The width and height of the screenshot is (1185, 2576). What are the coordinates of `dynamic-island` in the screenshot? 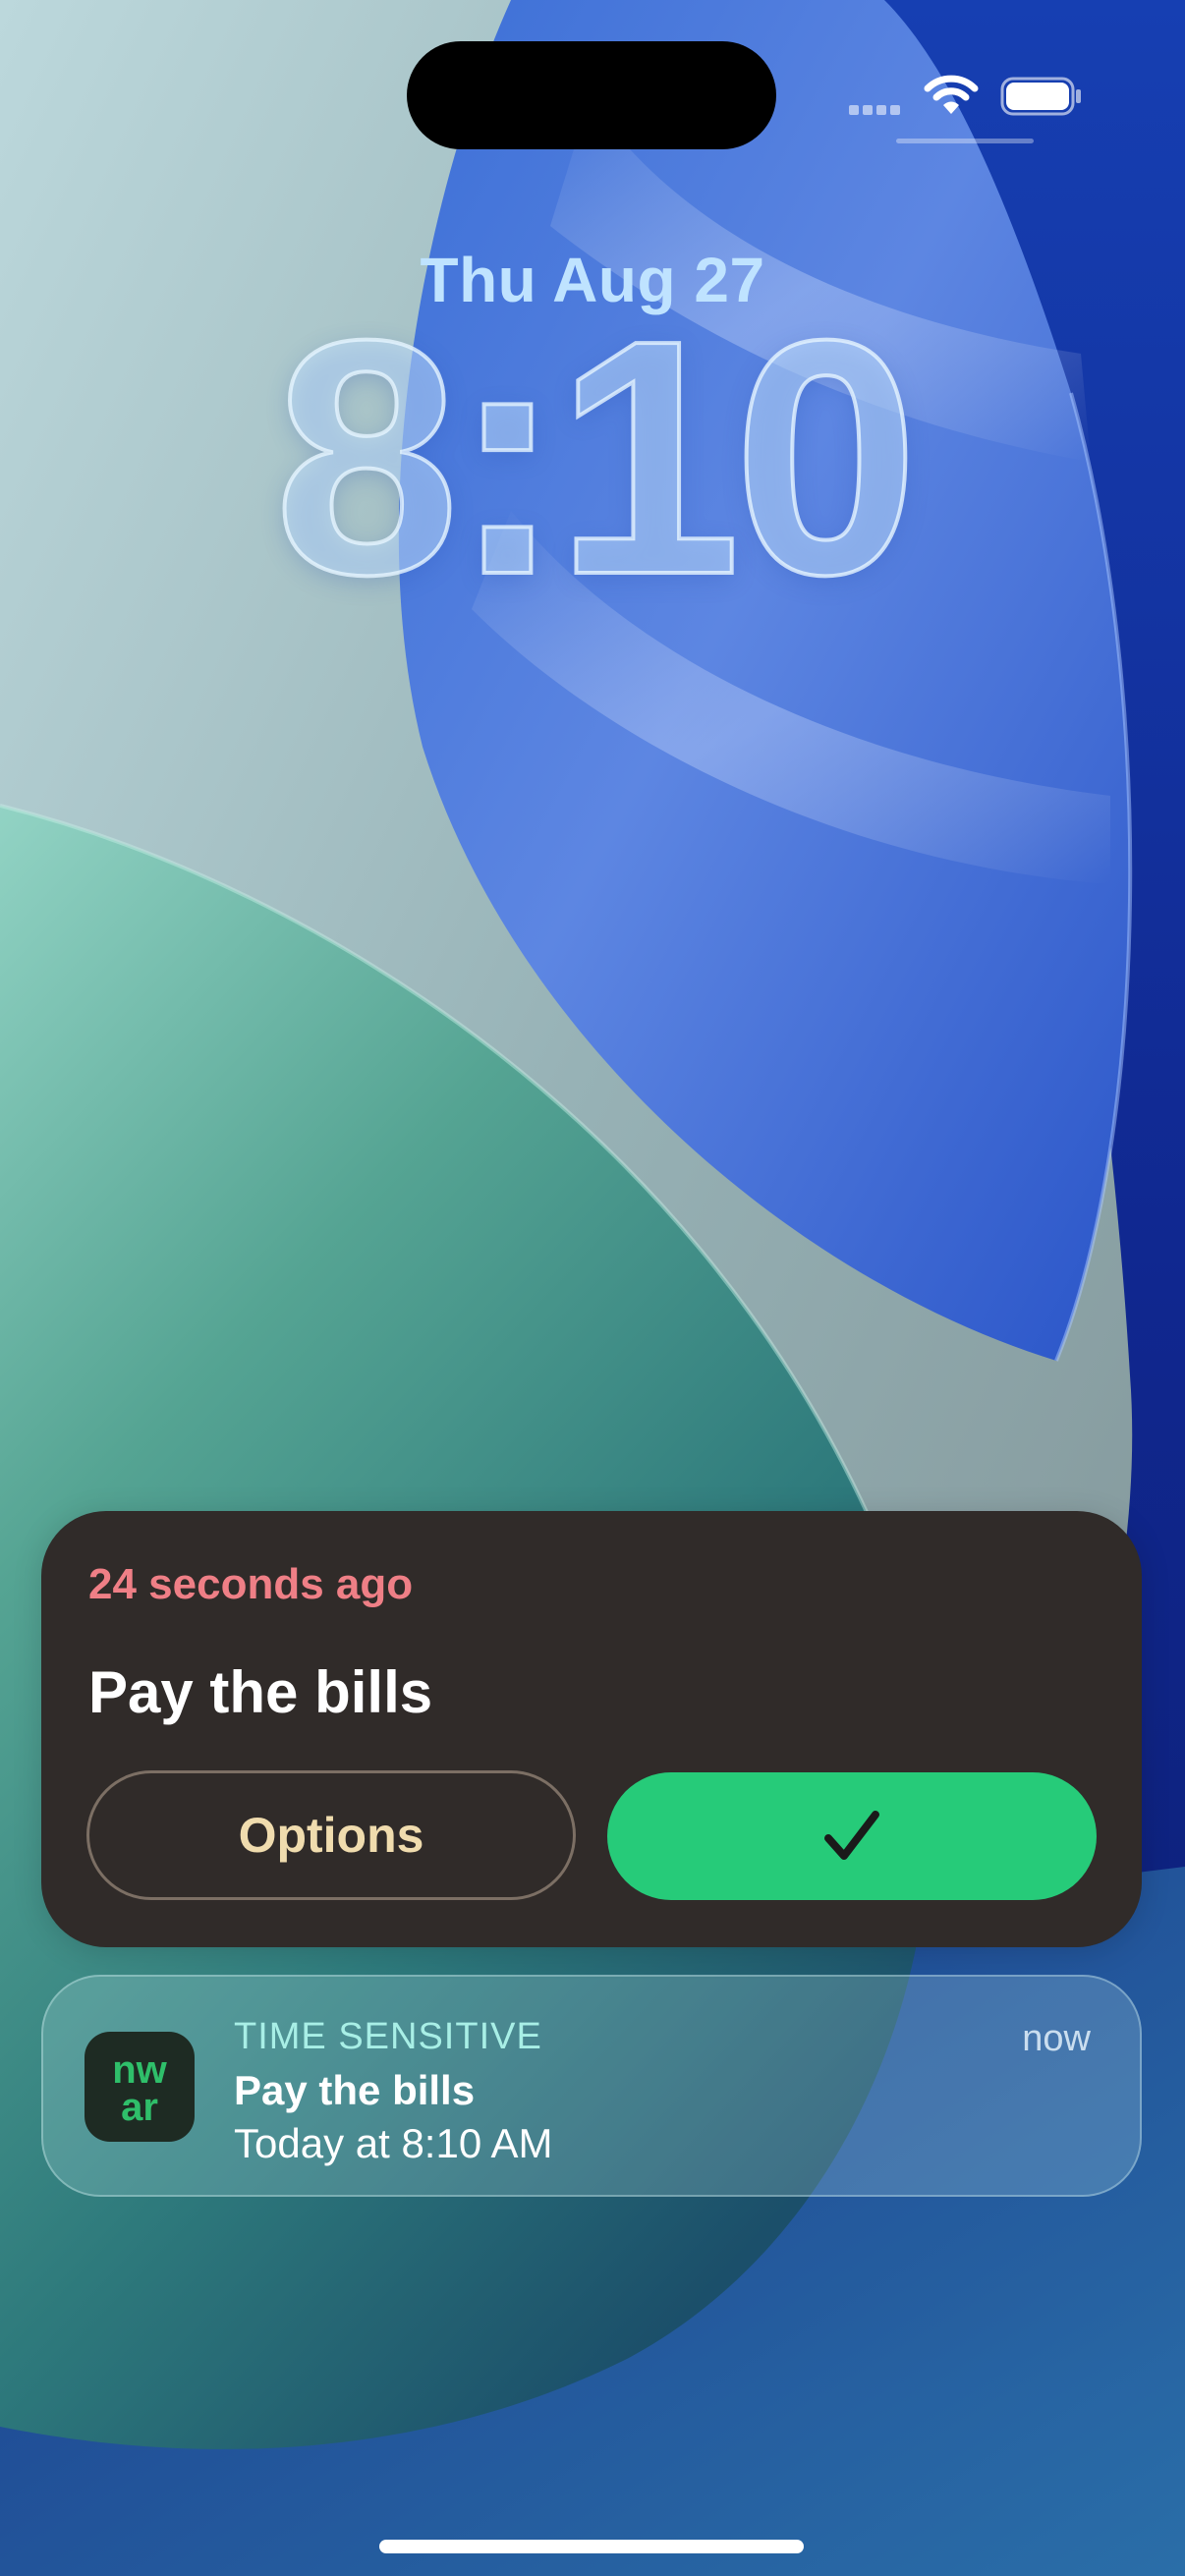 It's located at (592, 95).